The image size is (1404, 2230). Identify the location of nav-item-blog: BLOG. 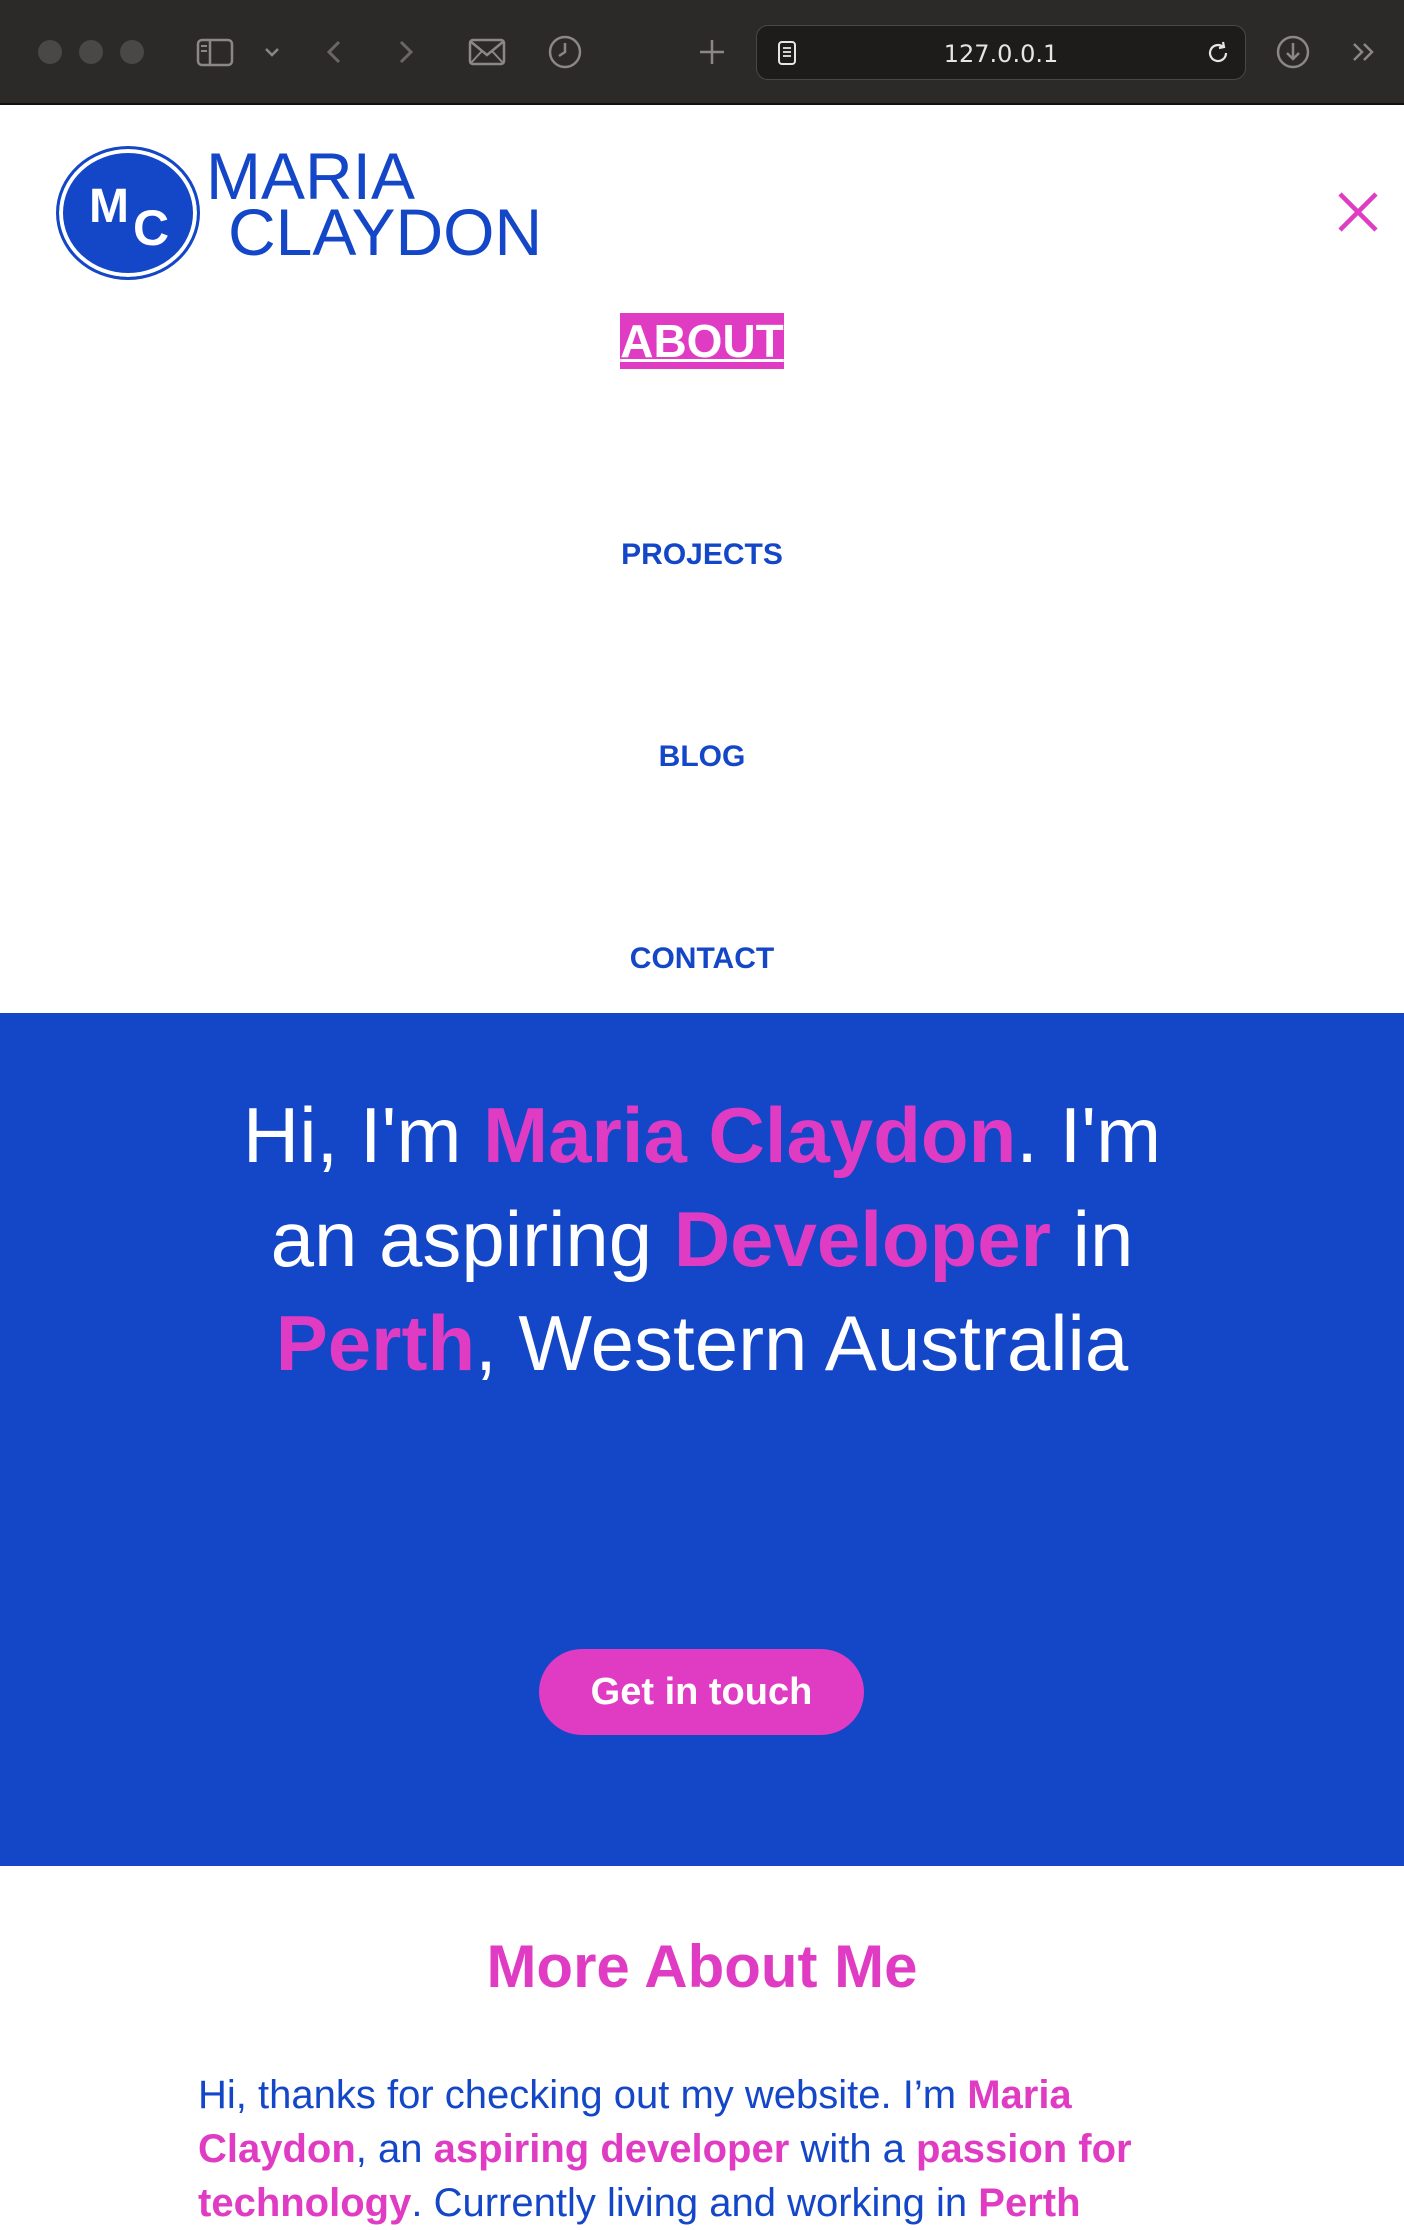
(702, 757).